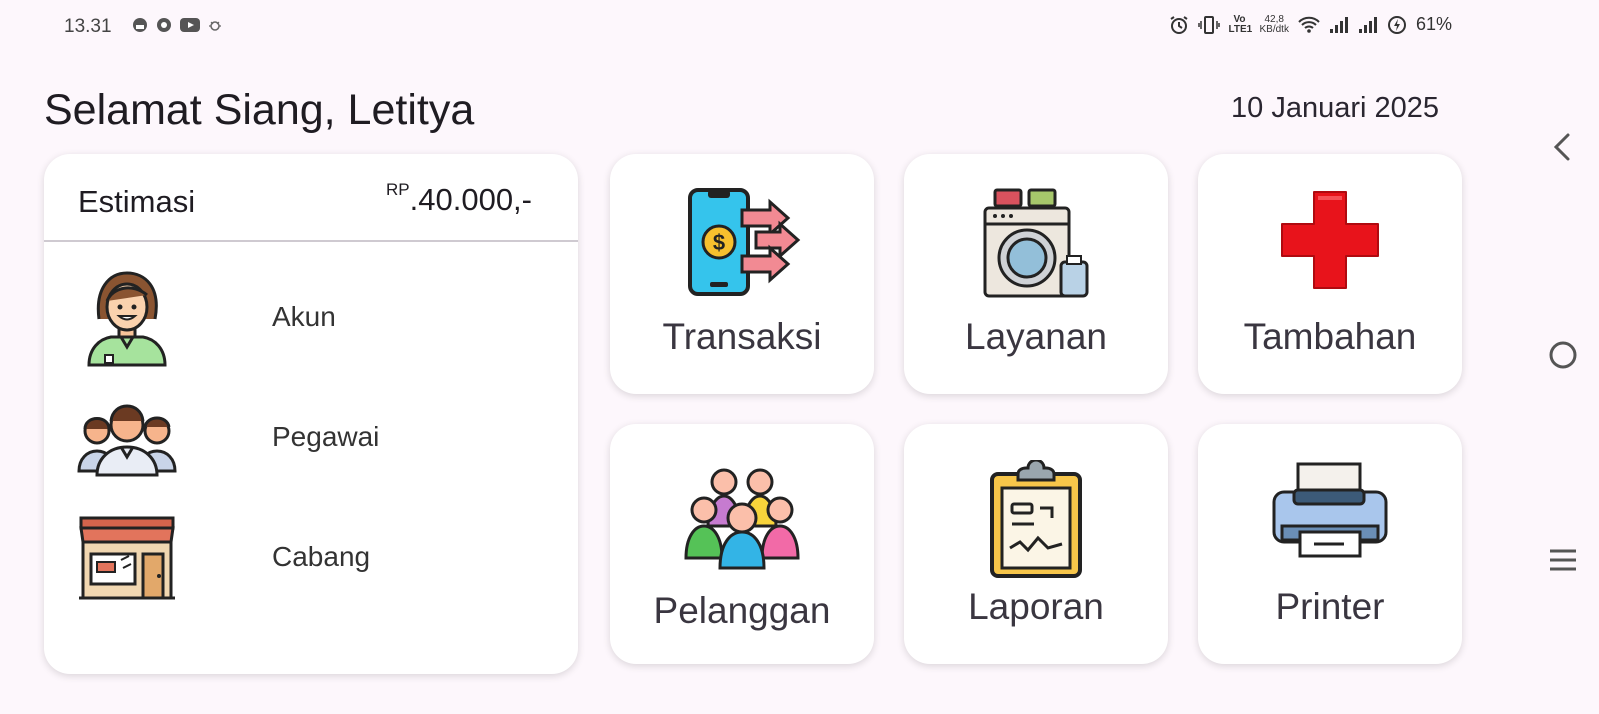 The image size is (1599, 714). I want to click on tile-label: Transaksi, so click(742, 336).